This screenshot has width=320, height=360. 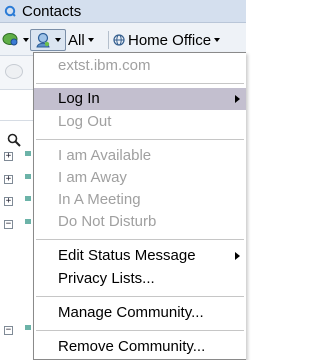 I want to click on menu-item-in-meeting: In A Meeting, so click(x=140, y=200).